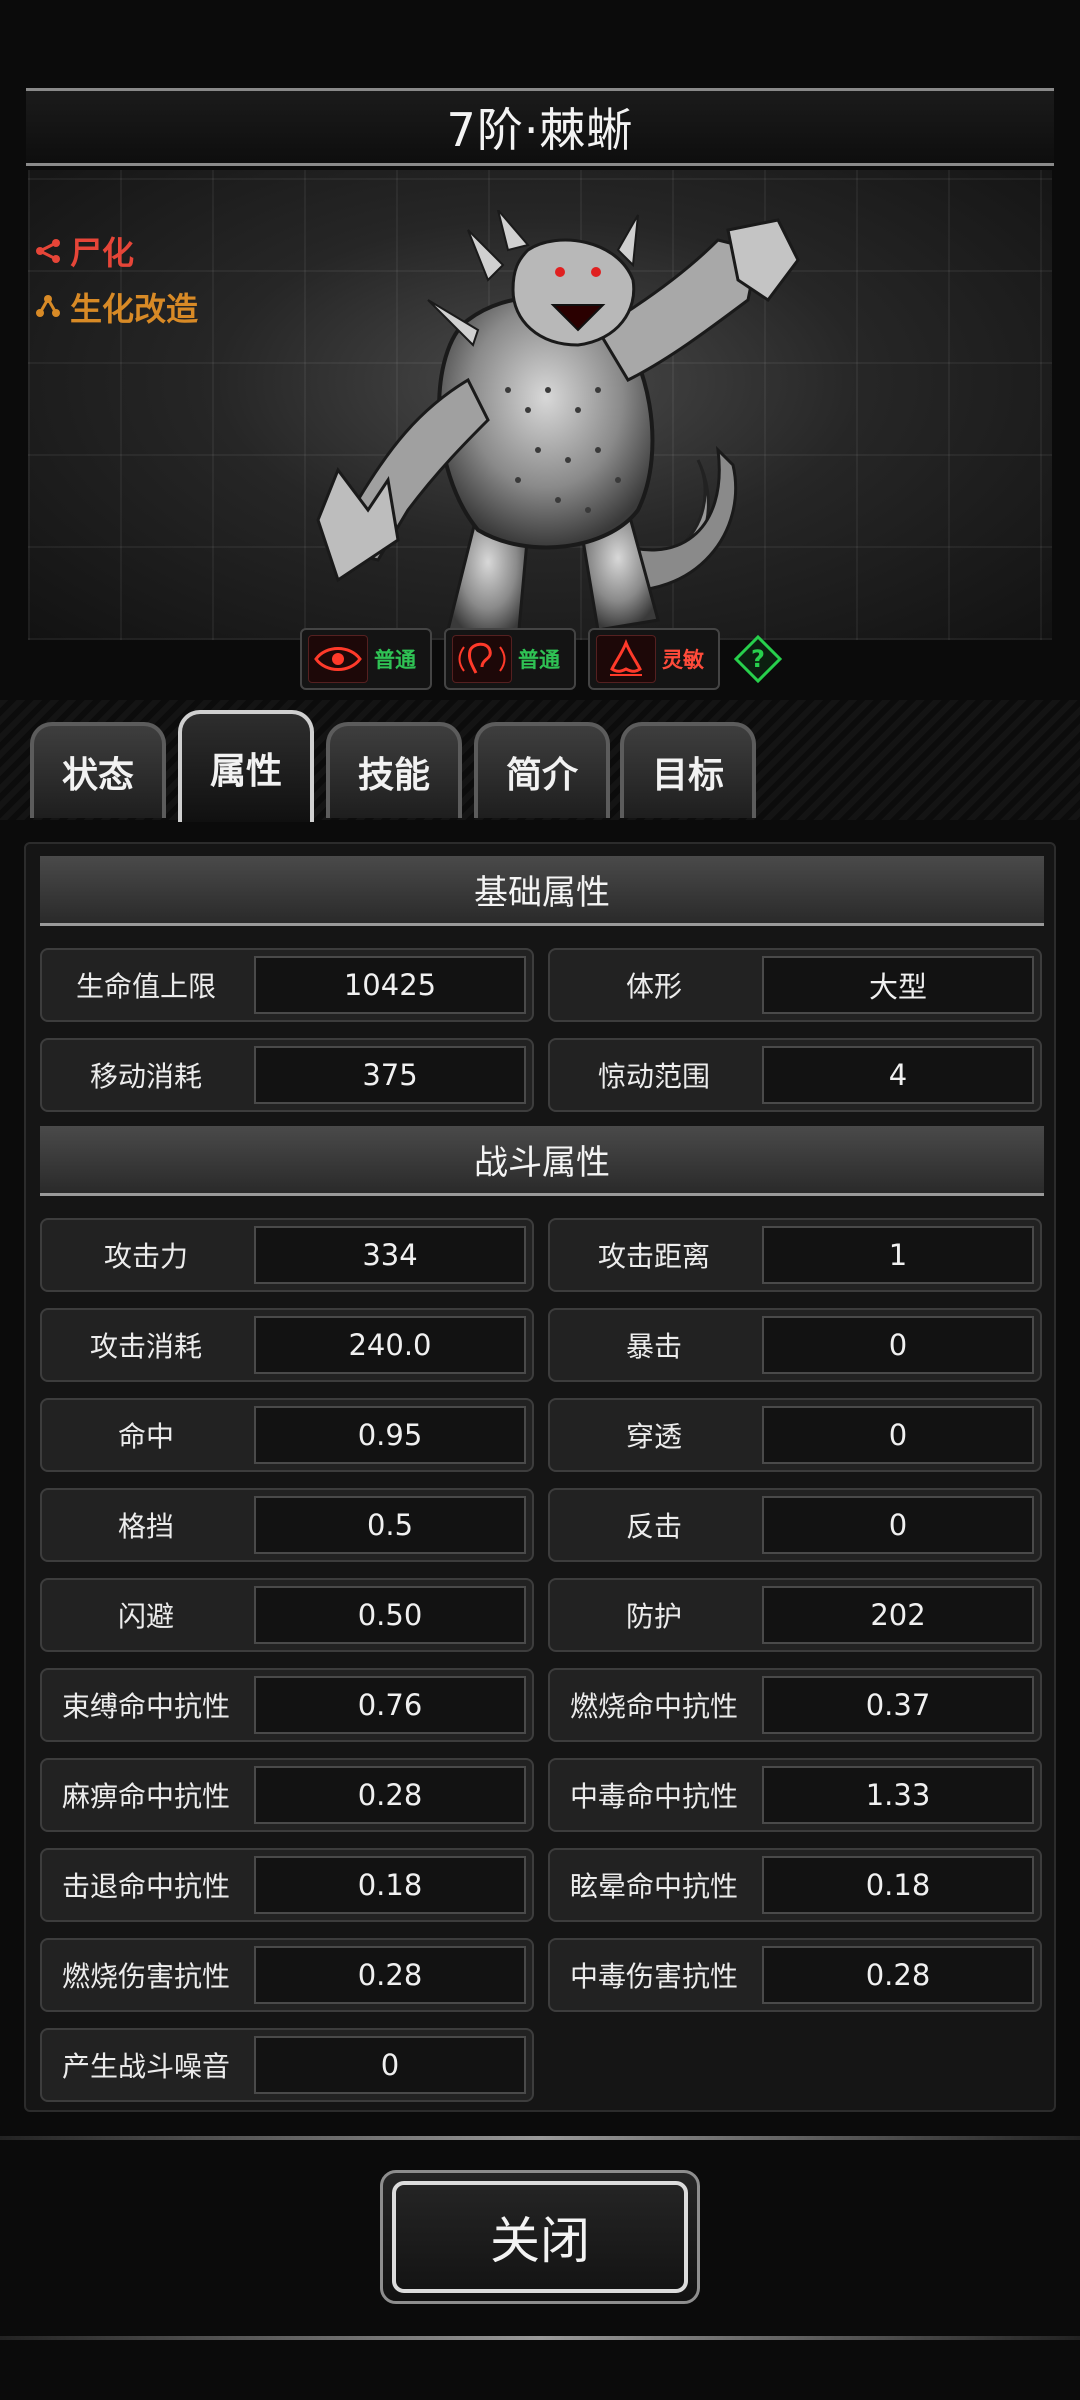 Image resolution: width=1080 pixels, height=2400 pixels. What do you see at coordinates (246, 766) in the screenshot?
I see `tab-attributes: 属性` at bounding box center [246, 766].